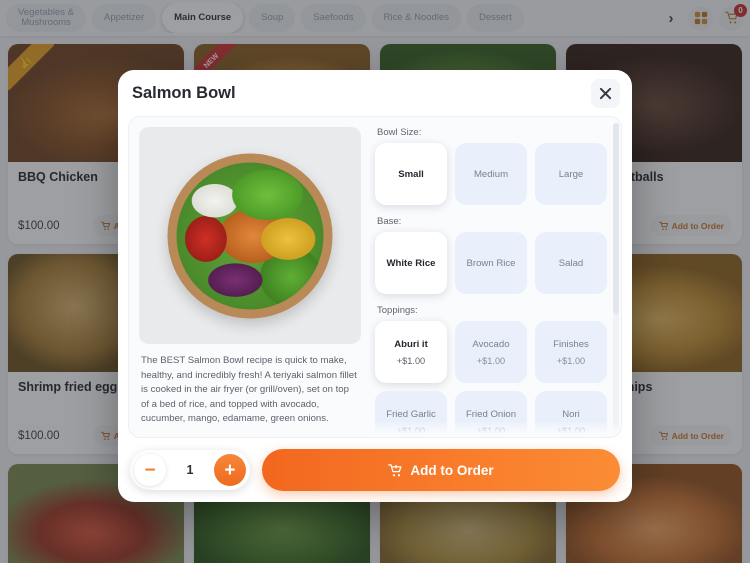  I want to click on option-choice-name: Small, so click(411, 174).